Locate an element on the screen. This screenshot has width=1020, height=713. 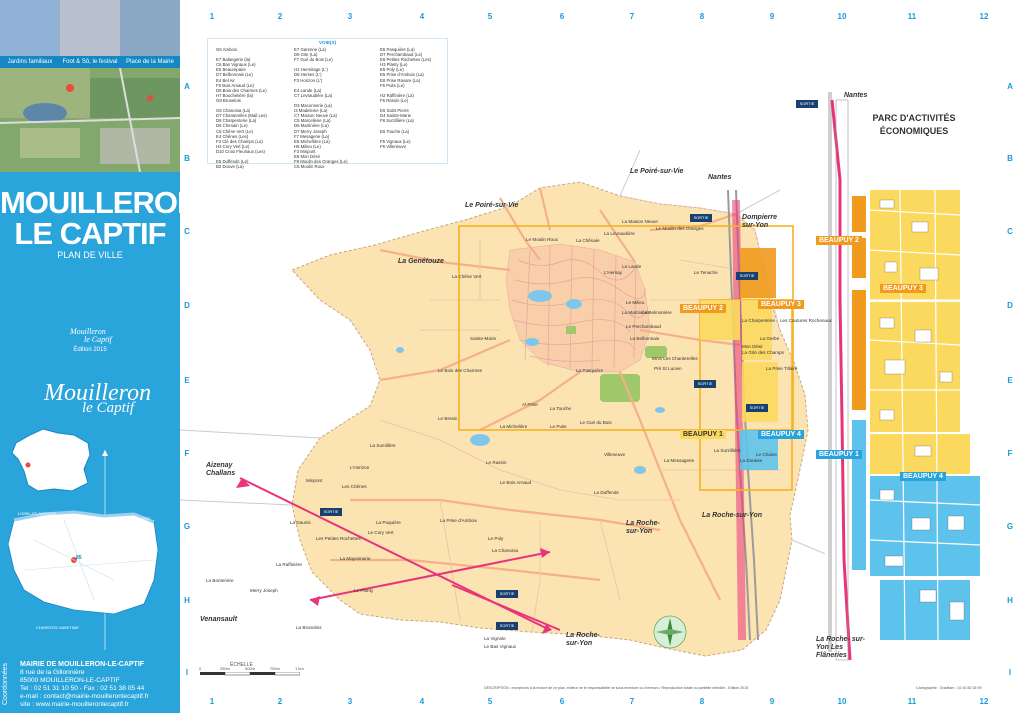
zone-beaupuy-2: BEAUPUY 2 is located at coordinates (839, 240).